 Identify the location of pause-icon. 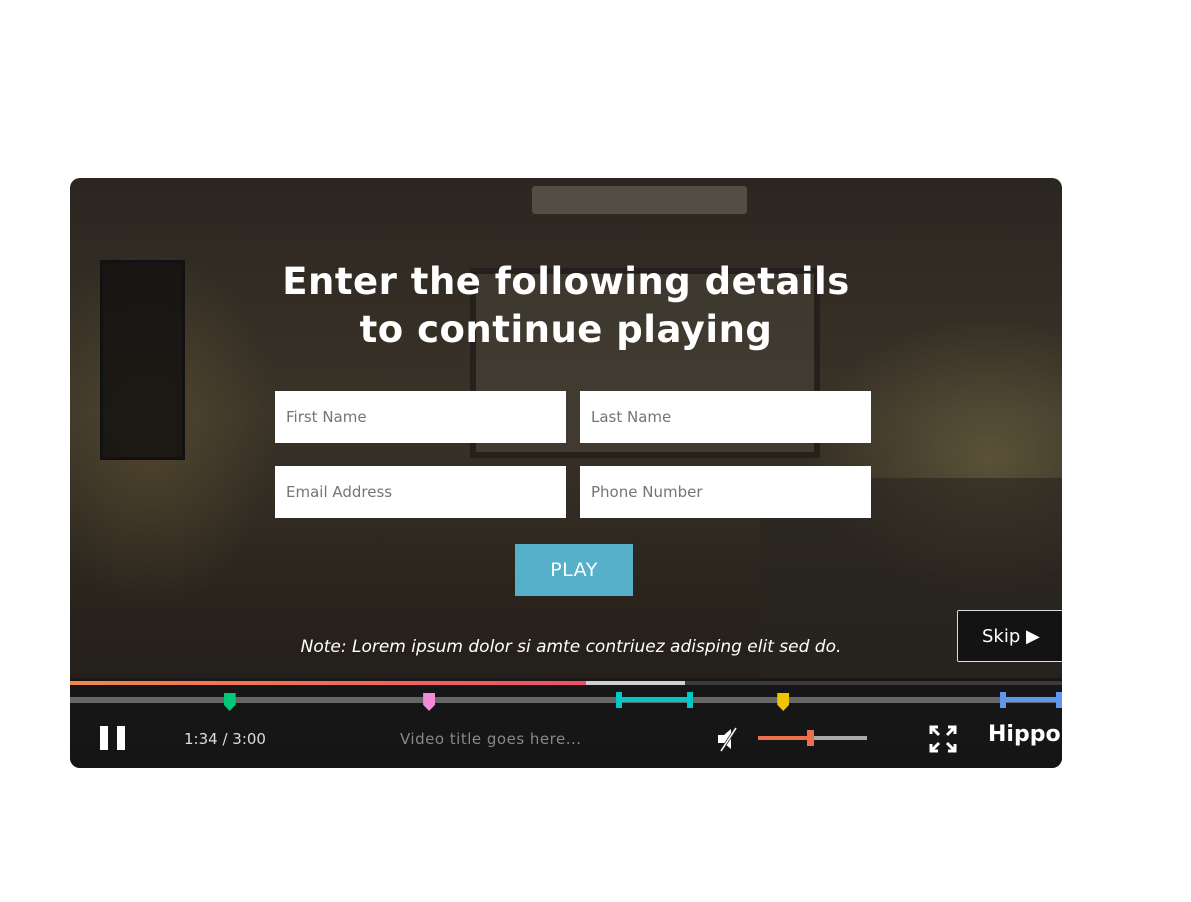
(104, 738).